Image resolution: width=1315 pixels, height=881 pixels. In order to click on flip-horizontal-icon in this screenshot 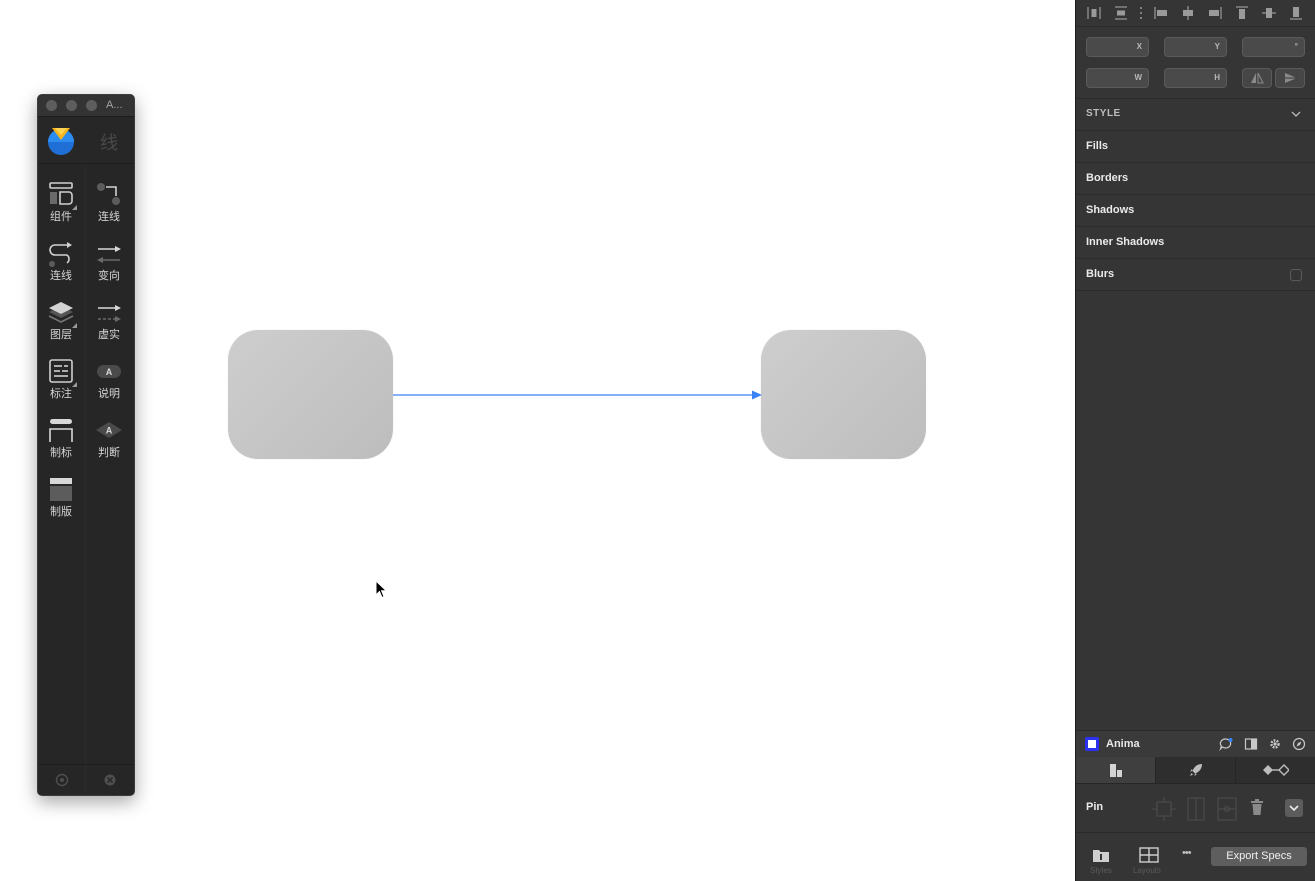, I will do `click(1257, 78)`.